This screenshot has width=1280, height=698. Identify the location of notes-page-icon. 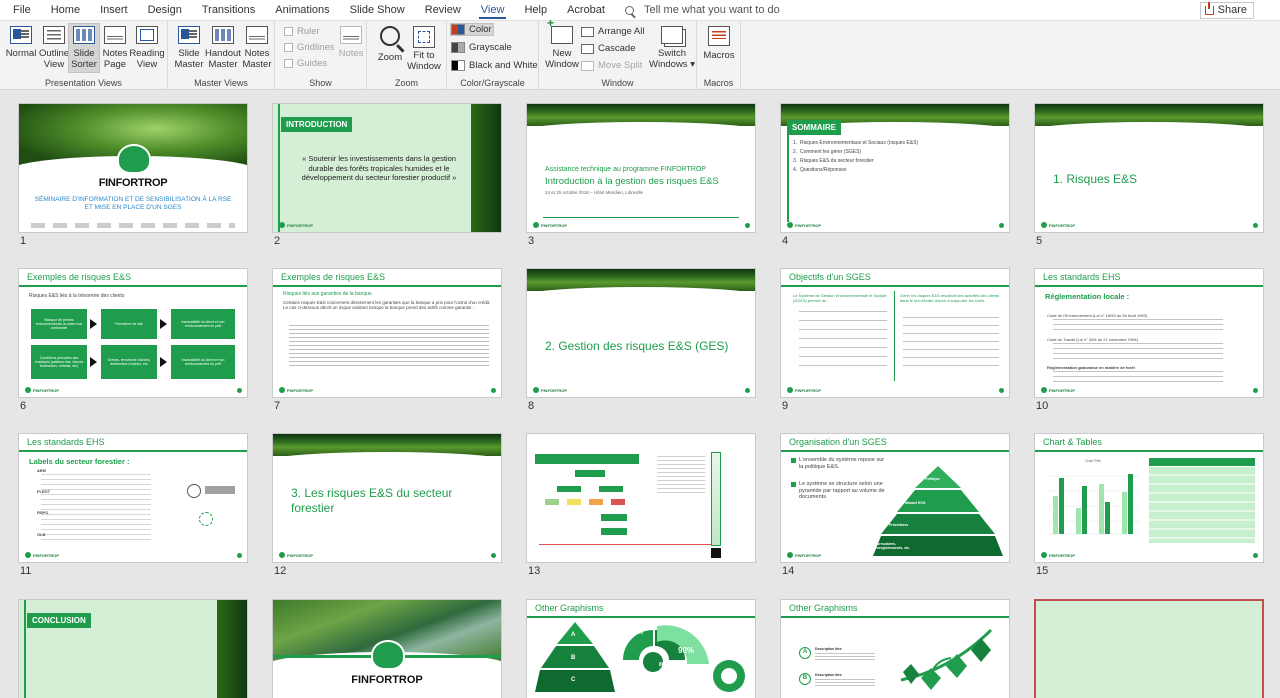
(115, 35).